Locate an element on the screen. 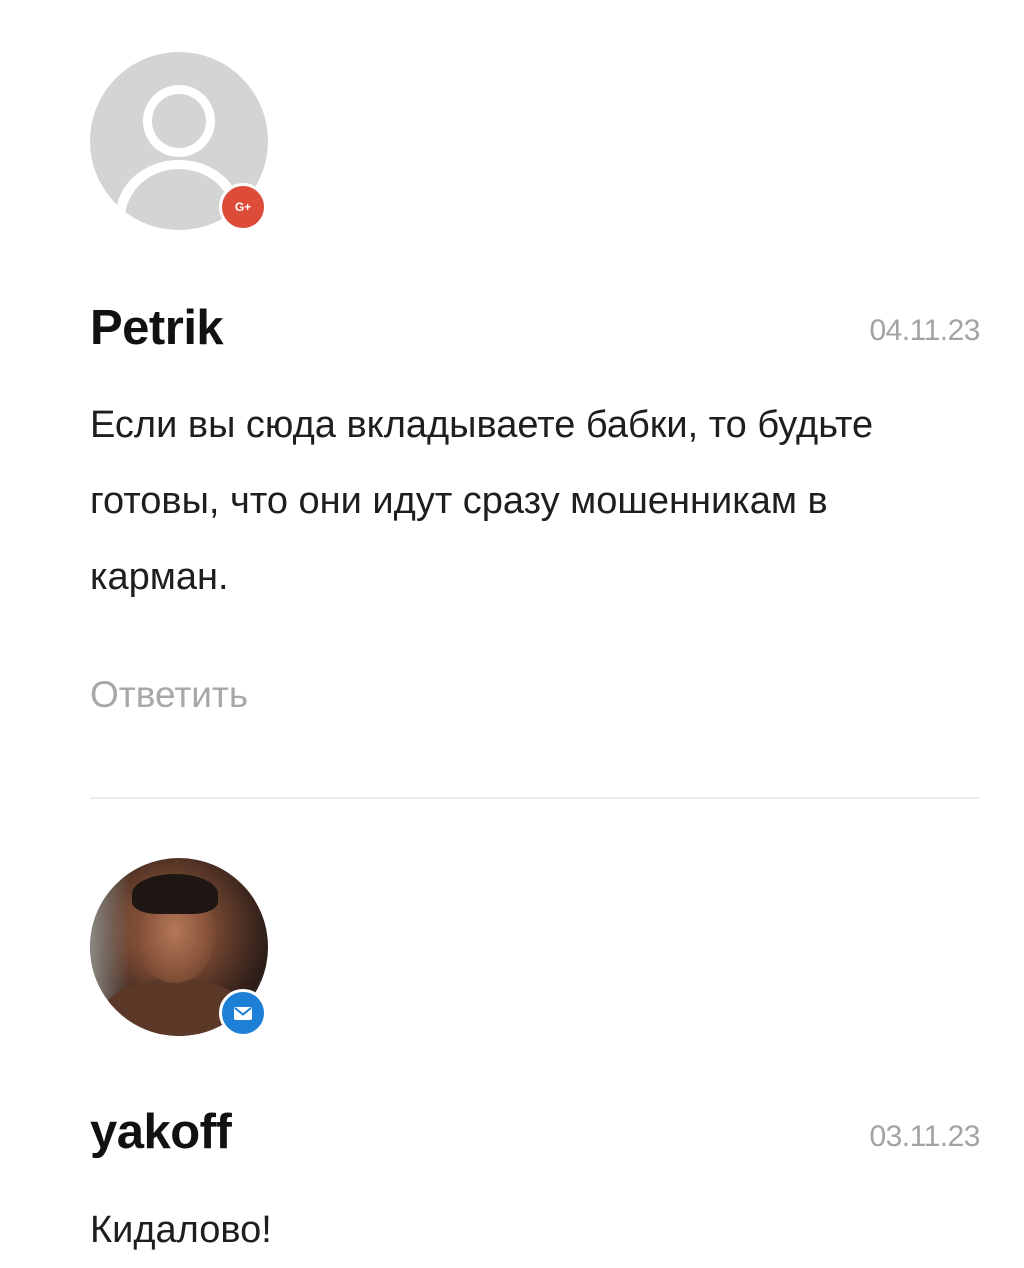 This screenshot has height=1268, width=1024. comment-author: yakoff is located at coordinates (161, 1132).